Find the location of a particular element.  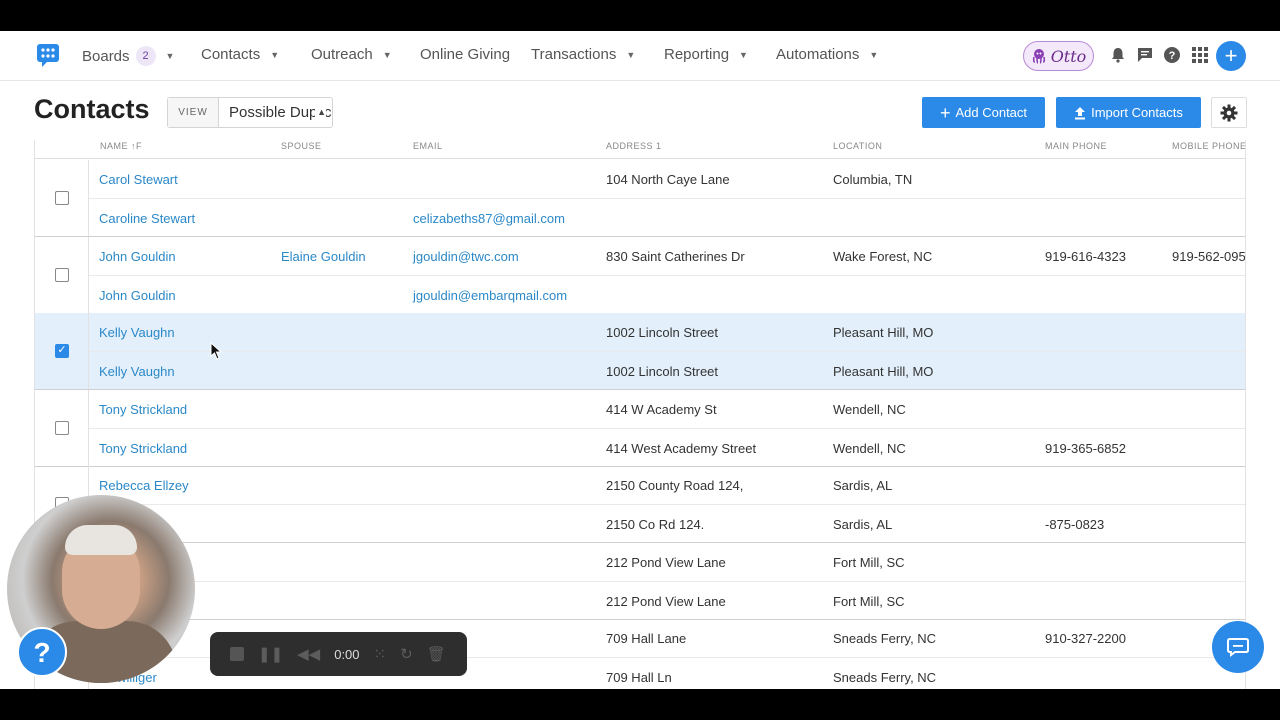

select-arrows-icon: ▲ is located at coordinates (320, 112).